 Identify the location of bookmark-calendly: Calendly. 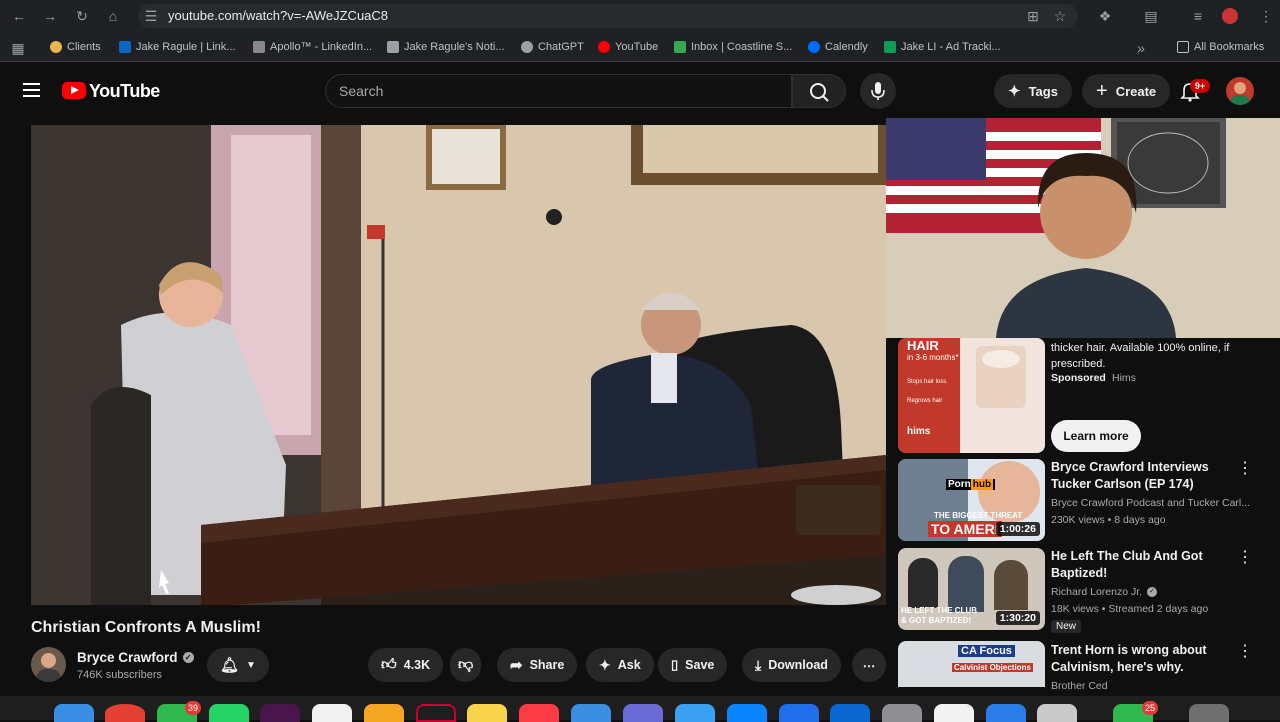
(838, 47).